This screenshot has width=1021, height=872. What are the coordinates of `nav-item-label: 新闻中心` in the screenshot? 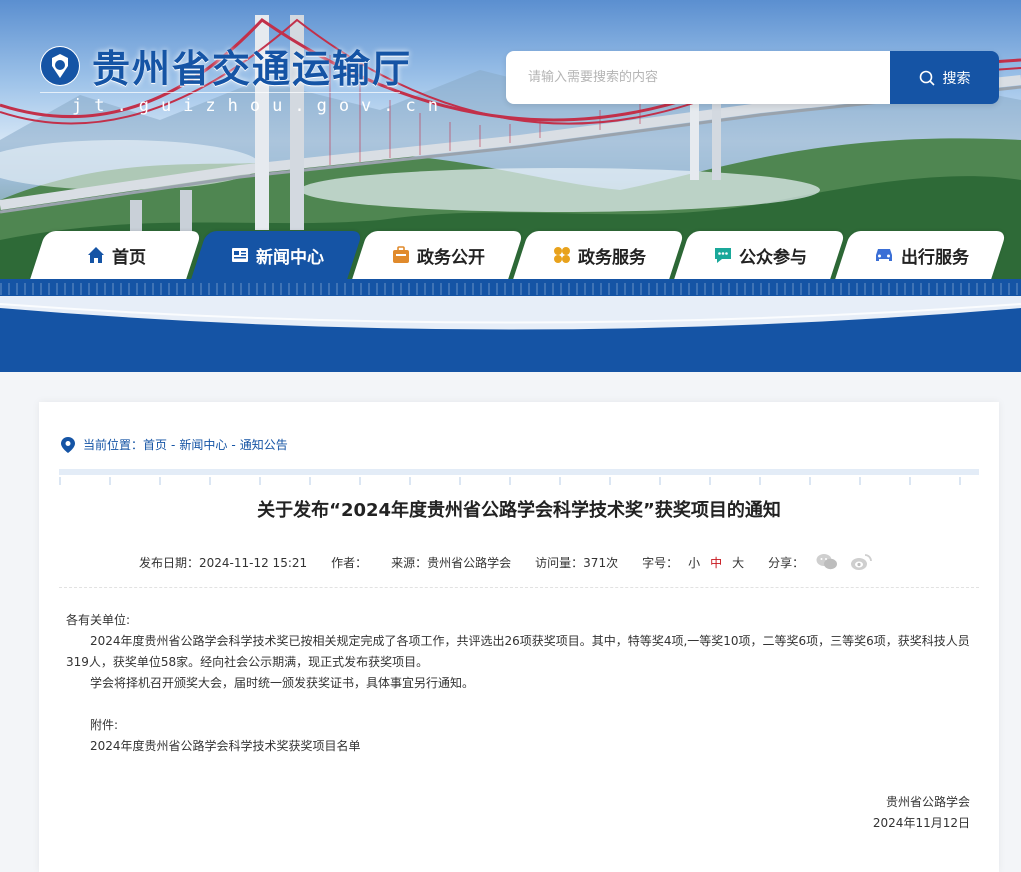 It's located at (290, 257).